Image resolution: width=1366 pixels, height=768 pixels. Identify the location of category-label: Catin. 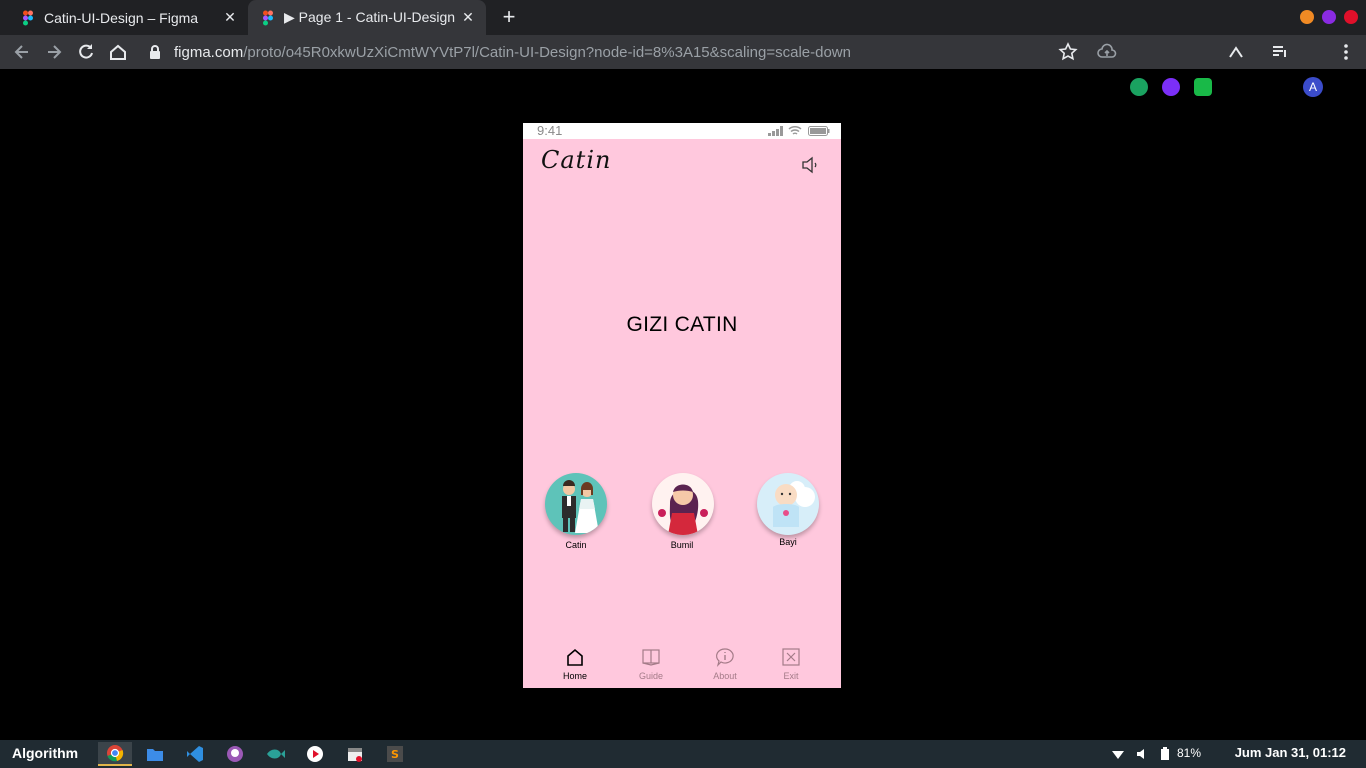
(576, 545).